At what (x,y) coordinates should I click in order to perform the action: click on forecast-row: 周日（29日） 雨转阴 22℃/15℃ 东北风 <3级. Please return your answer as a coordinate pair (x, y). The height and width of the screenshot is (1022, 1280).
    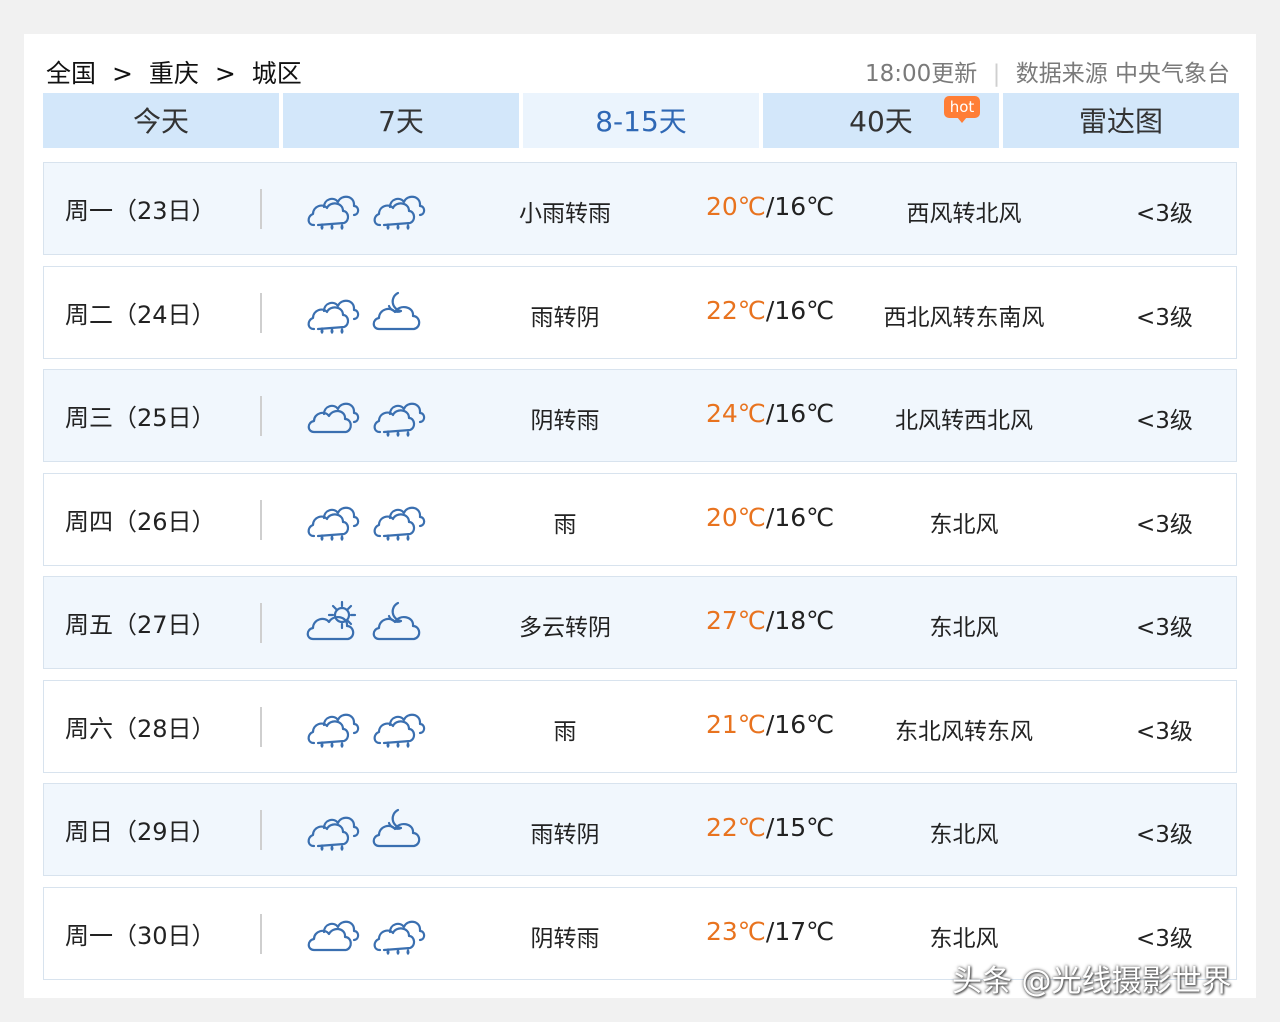
    Looking at the image, I should click on (640, 829).